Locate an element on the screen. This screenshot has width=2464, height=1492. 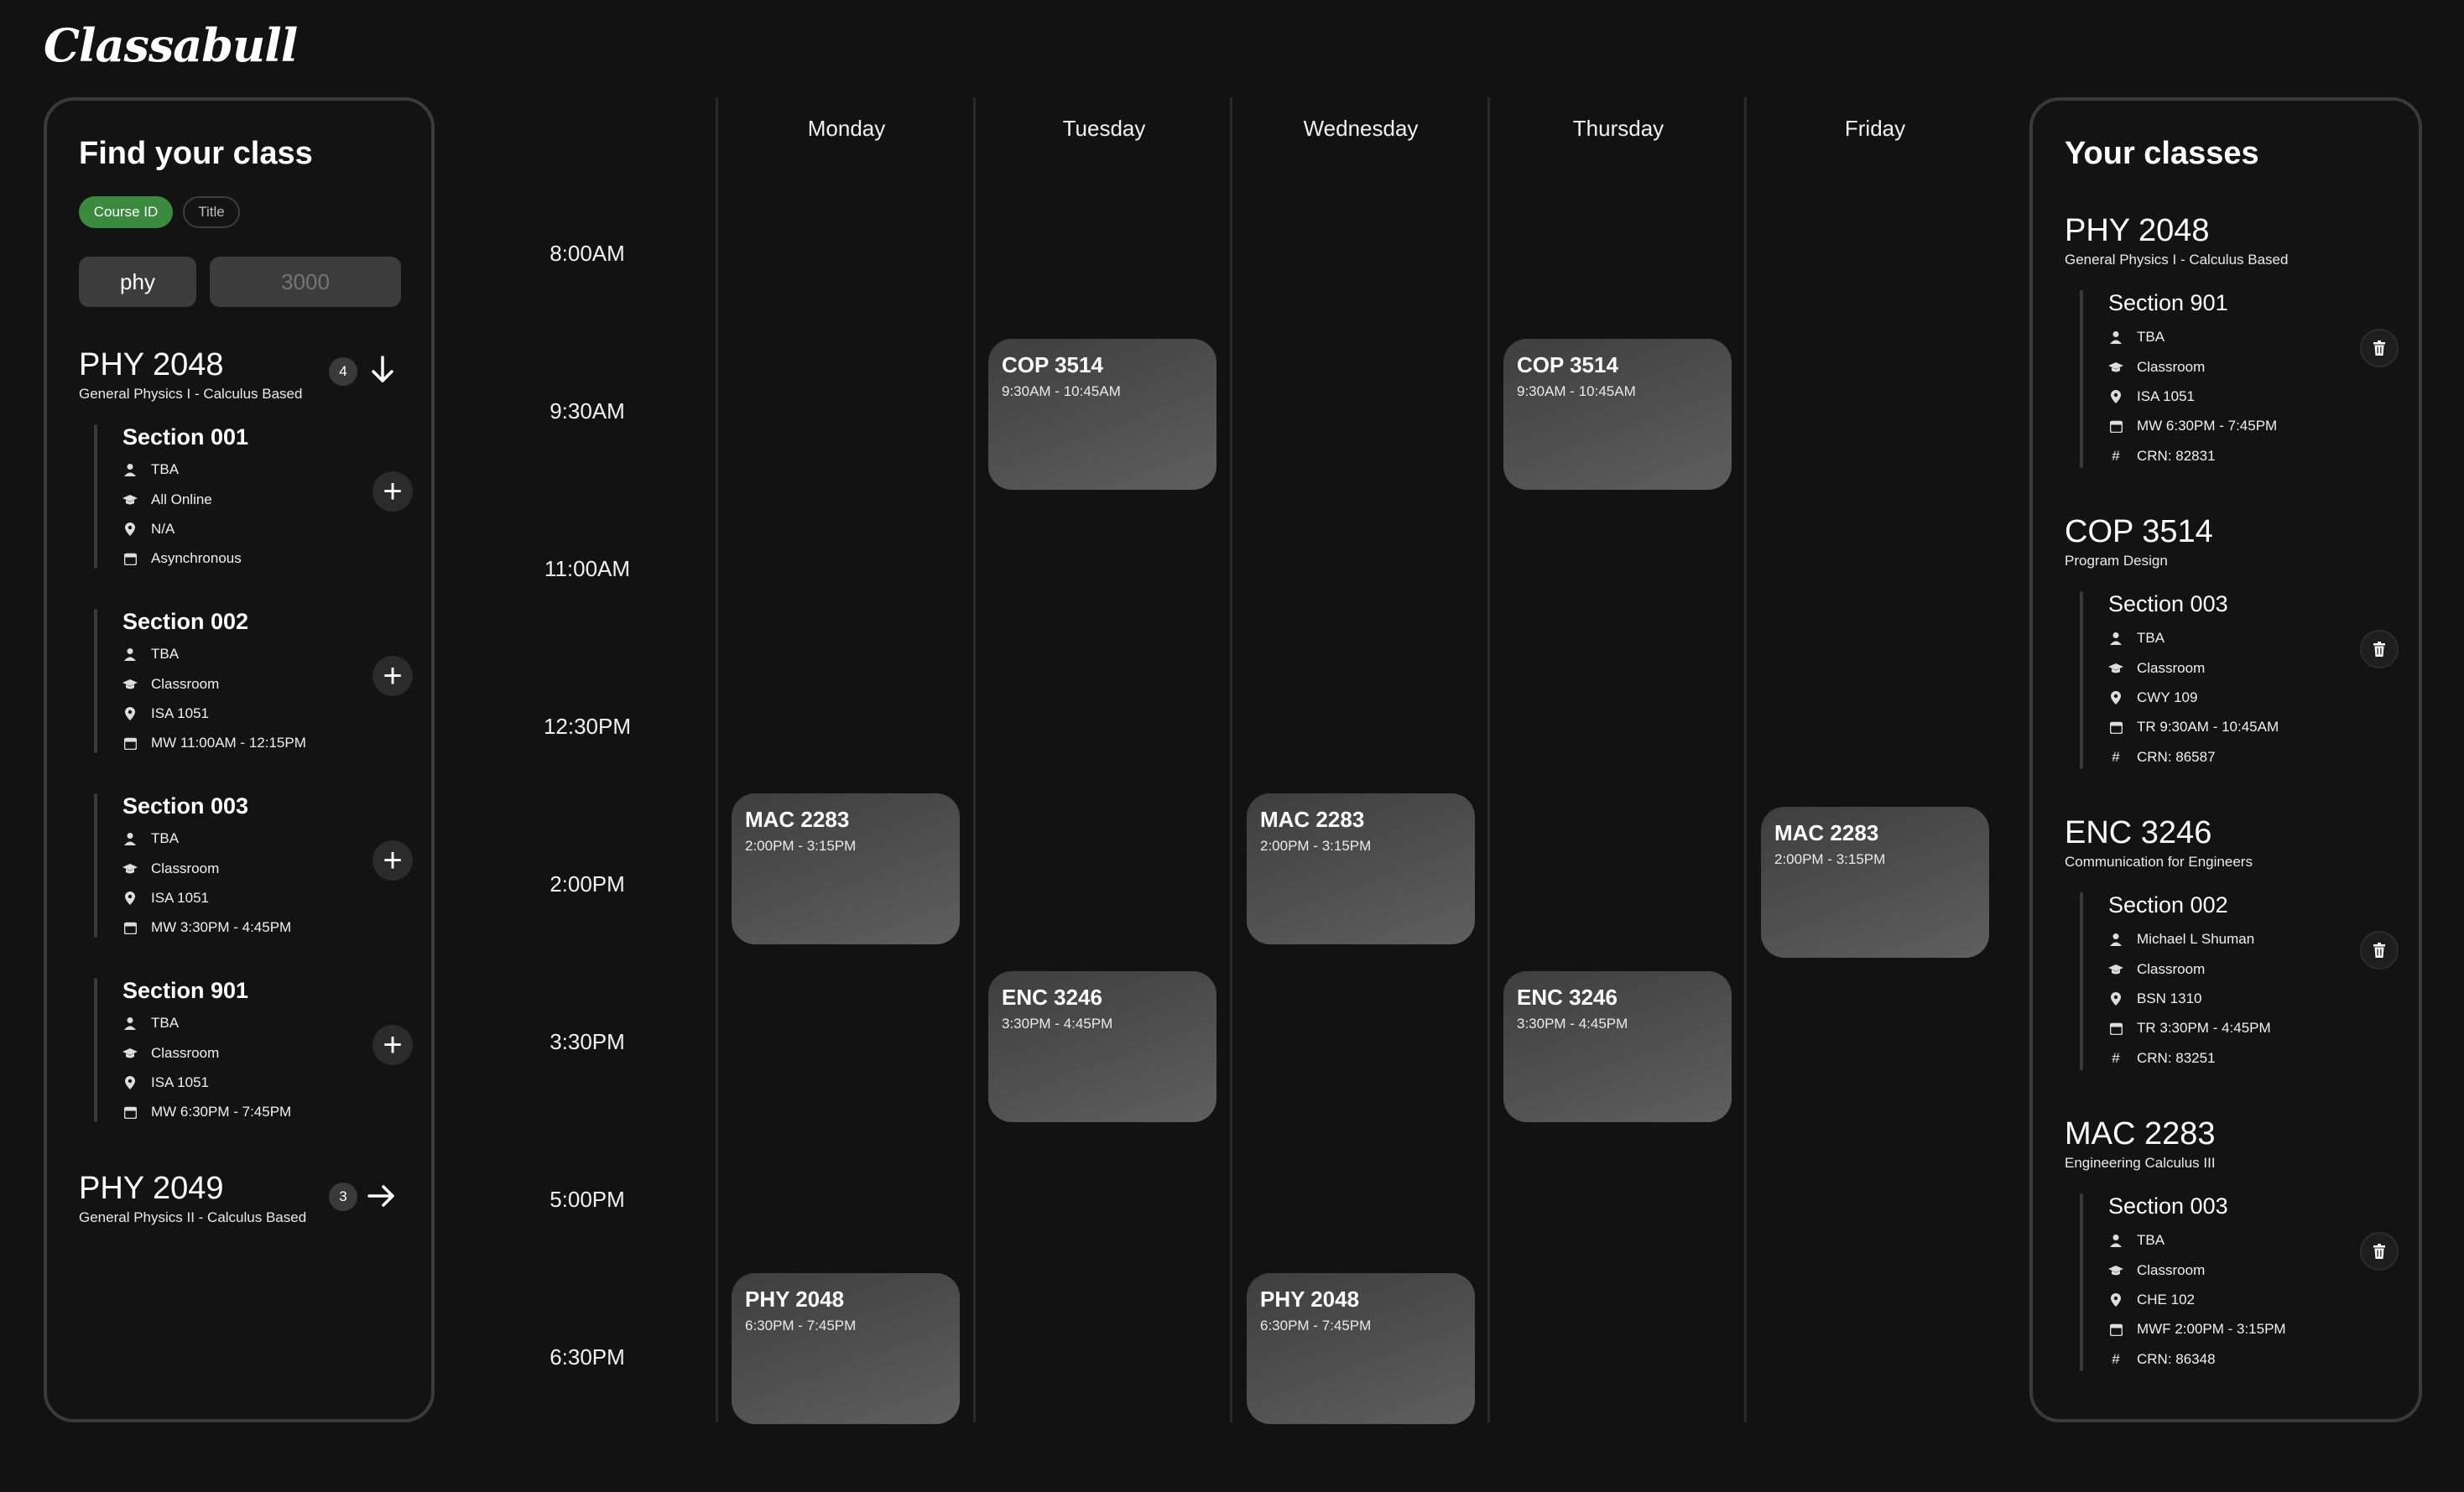
instructor-row: TBA is located at coordinates (2136, 1241).